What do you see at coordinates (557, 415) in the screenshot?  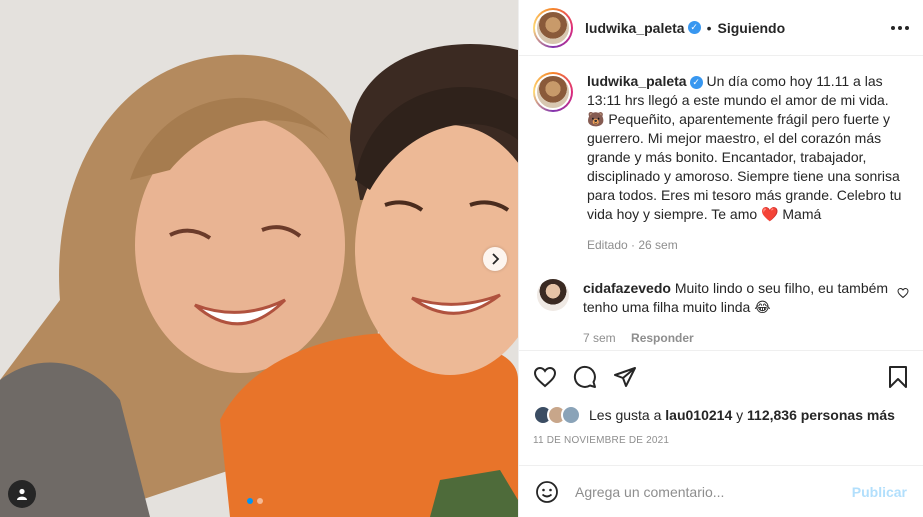 I see `liker-avatars` at bounding box center [557, 415].